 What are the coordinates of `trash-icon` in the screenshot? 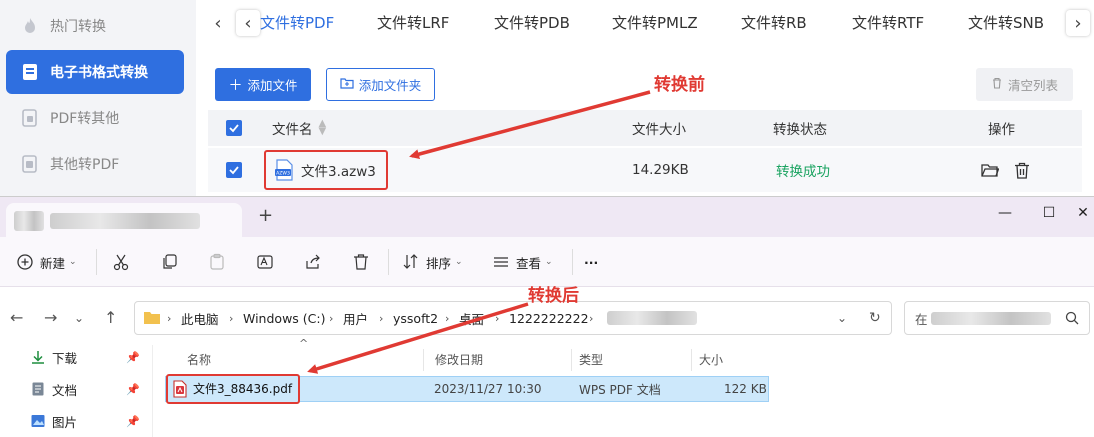 It's located at (361, 262).